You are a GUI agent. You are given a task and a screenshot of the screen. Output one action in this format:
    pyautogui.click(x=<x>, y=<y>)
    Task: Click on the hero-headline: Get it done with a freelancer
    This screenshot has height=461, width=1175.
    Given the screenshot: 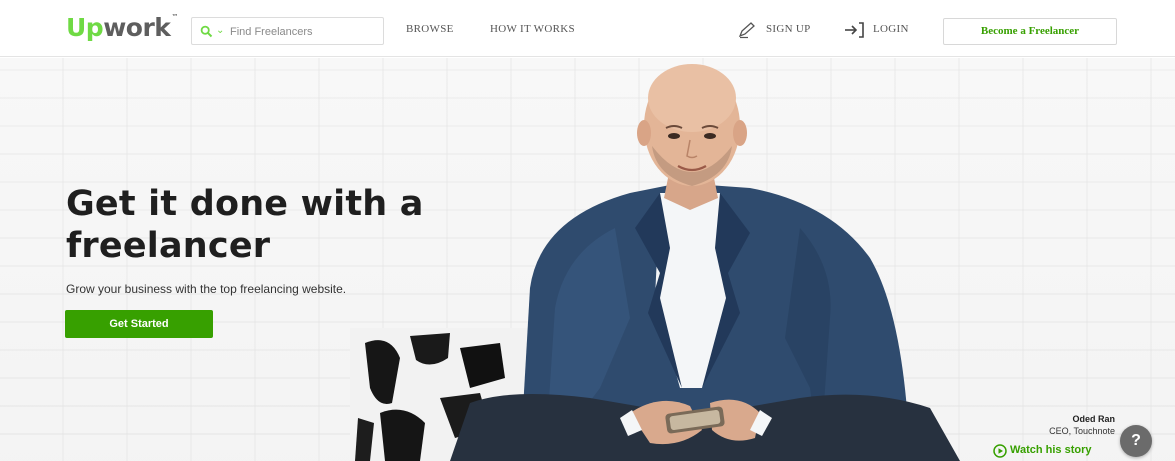 What is the action you would take?
    pyautogui.click(x=245, y=225)
    